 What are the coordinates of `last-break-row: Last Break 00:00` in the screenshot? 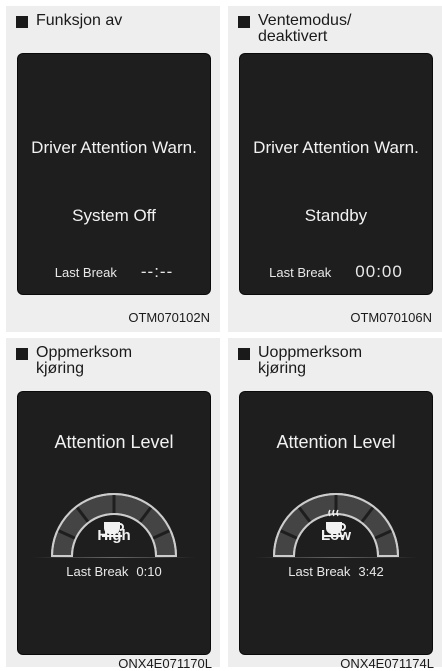 It's located at (336, 272).